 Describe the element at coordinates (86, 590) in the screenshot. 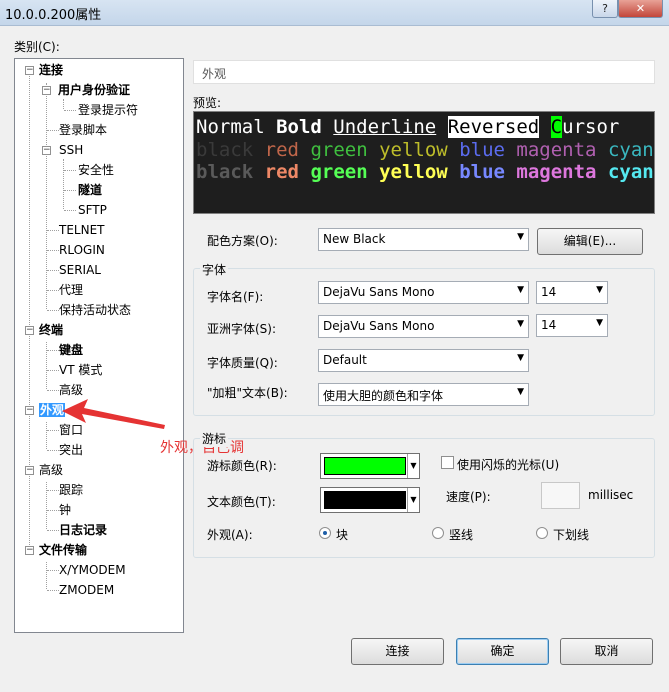

I see `tree-item-zmodem: ZMODEM` at that location.